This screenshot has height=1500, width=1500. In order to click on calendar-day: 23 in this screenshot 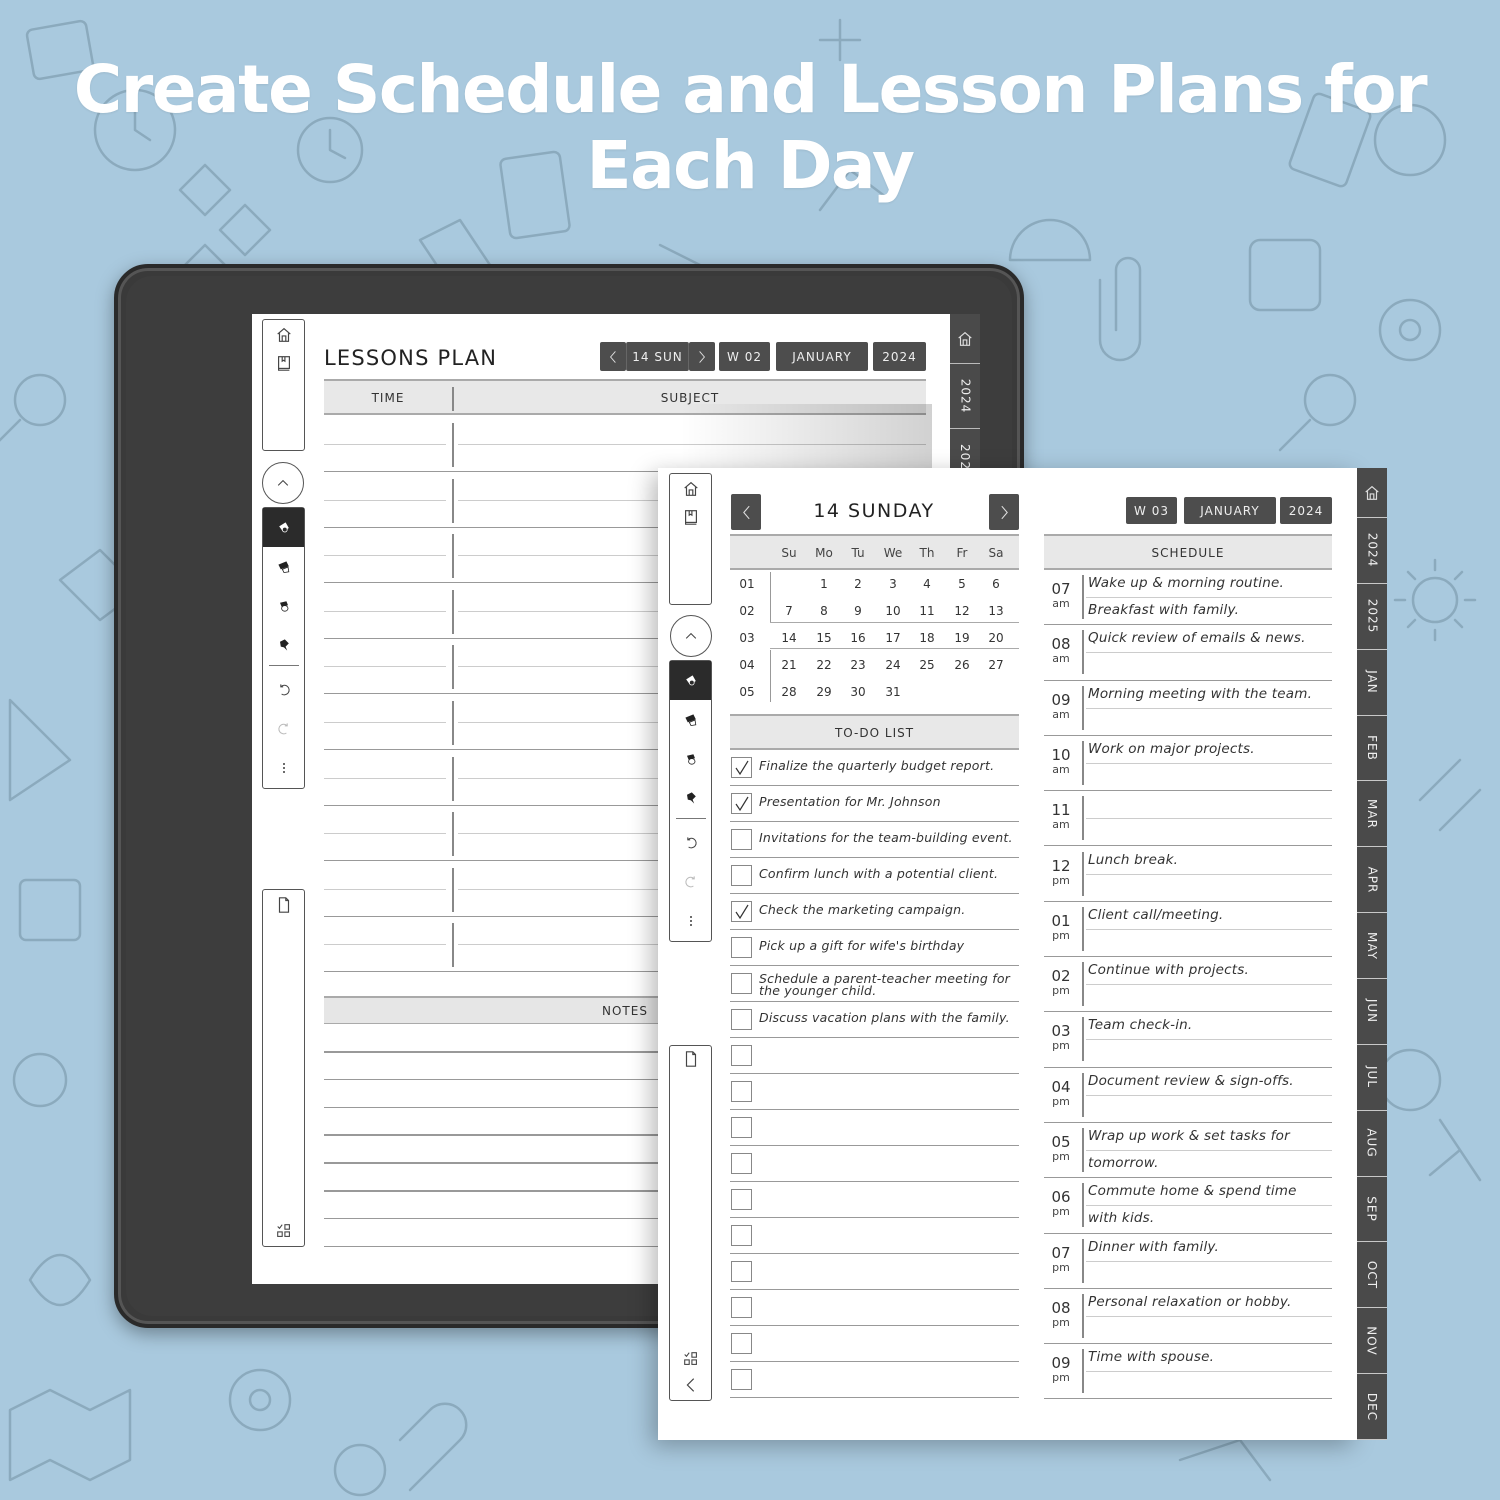, I will do `click(858, 665)`.